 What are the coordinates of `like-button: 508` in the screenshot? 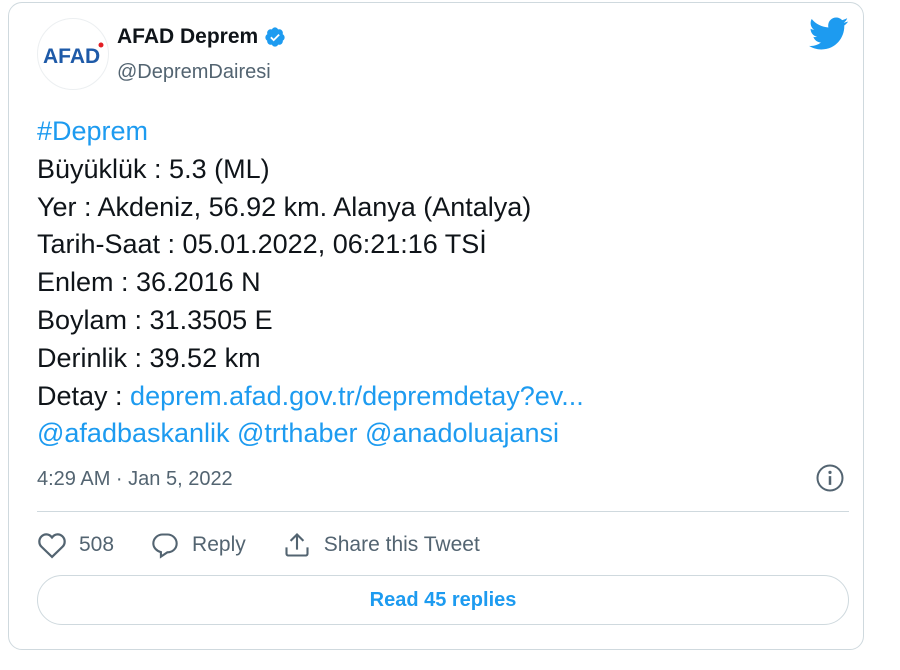 It's located at (75, 545).